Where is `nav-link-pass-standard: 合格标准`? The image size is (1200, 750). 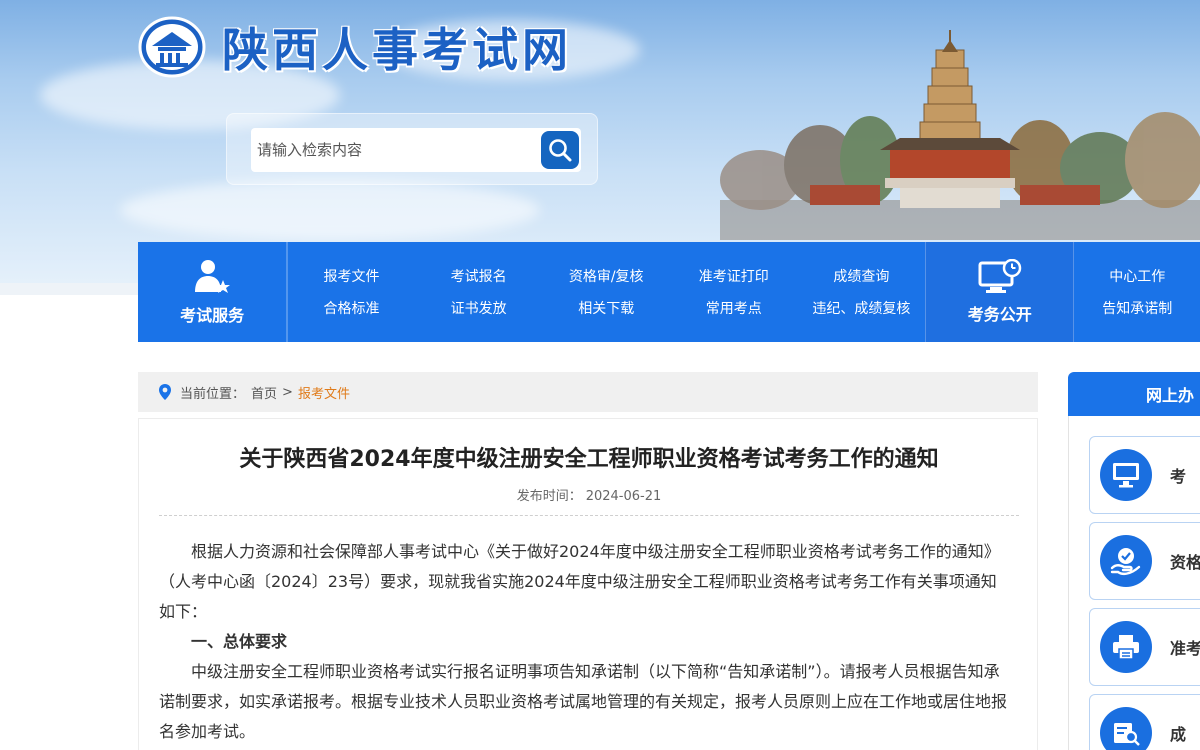
nav-link-pass-standard: 合格标准 is located at coordinates (352, 308).